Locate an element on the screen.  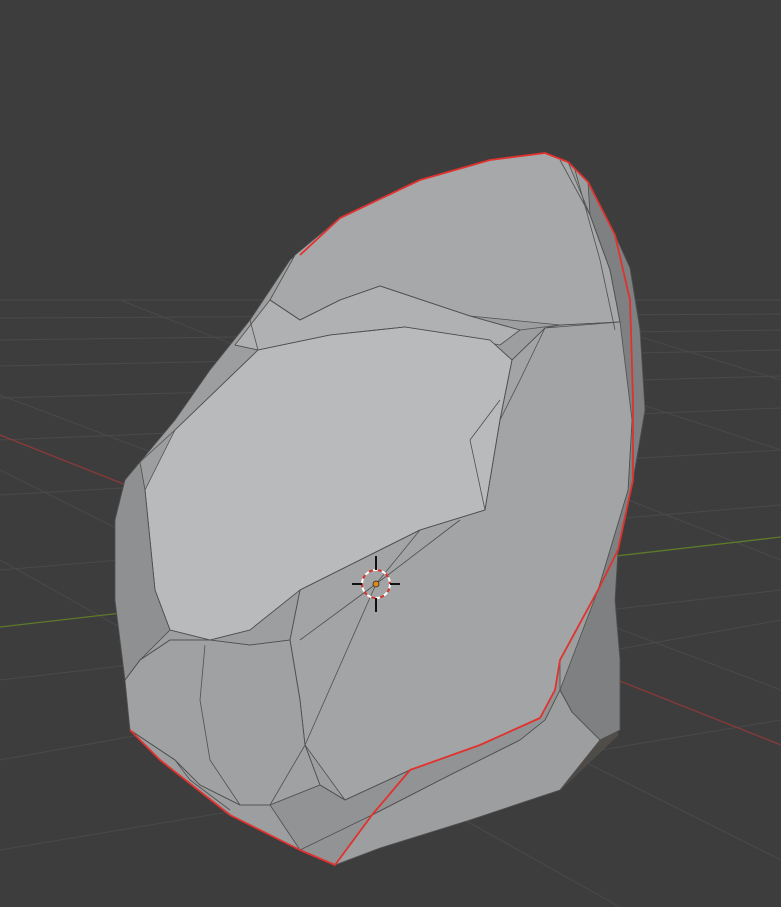
mesh-top-face is located at coordinates (445, 239).